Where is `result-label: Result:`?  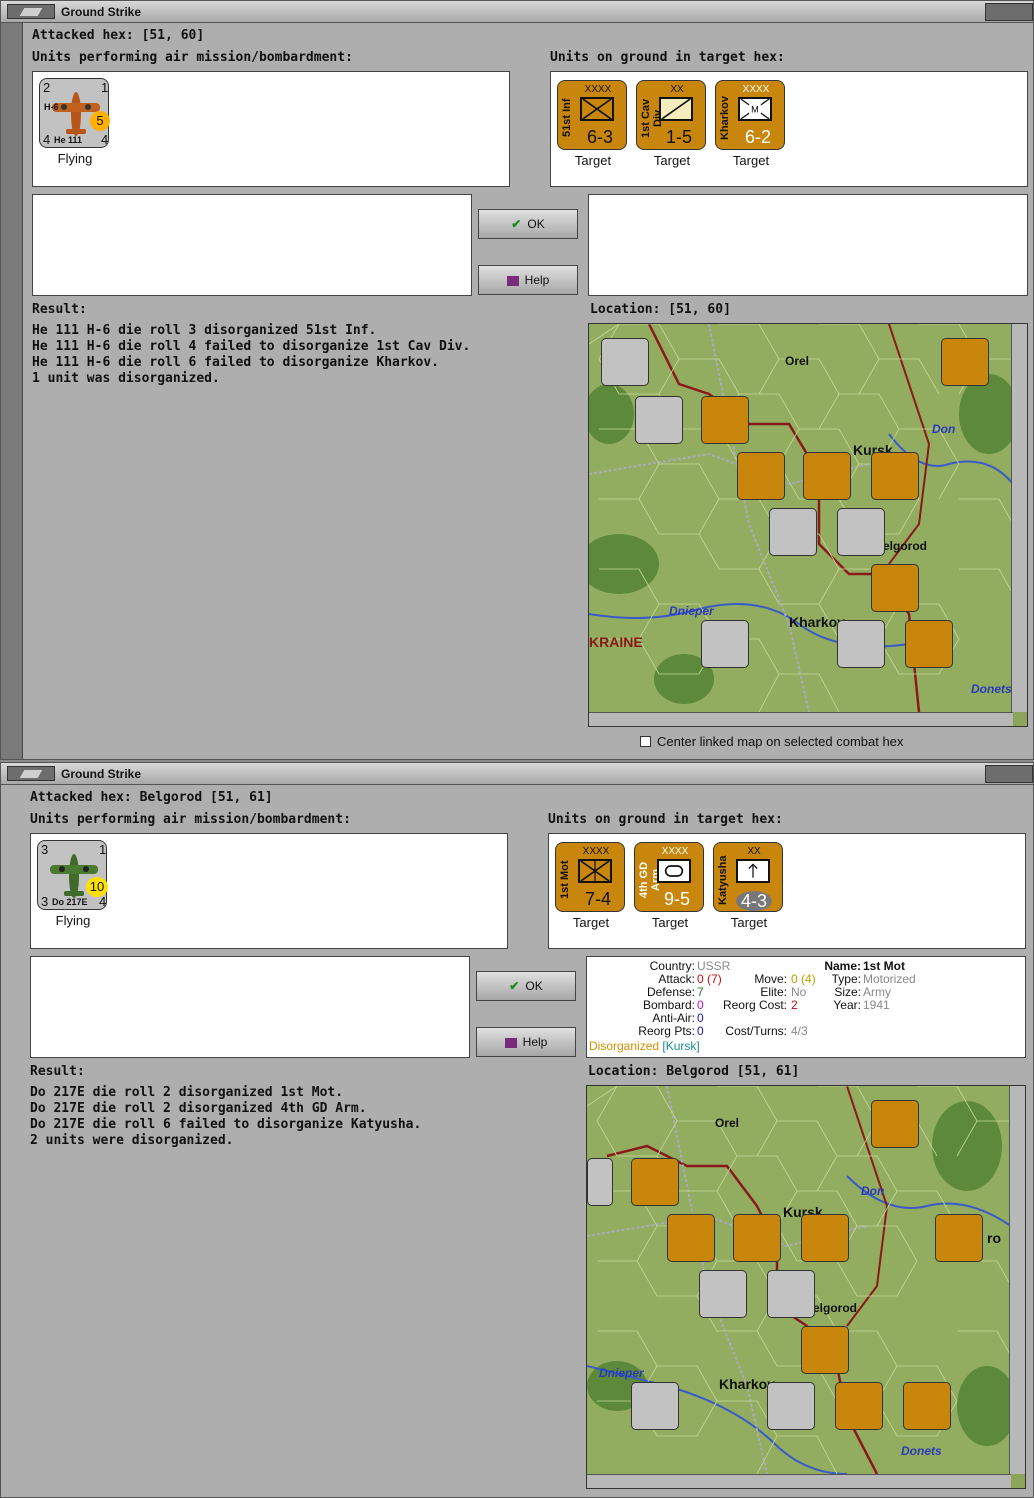
result-label: Result: is located at coordinates (59, 309).